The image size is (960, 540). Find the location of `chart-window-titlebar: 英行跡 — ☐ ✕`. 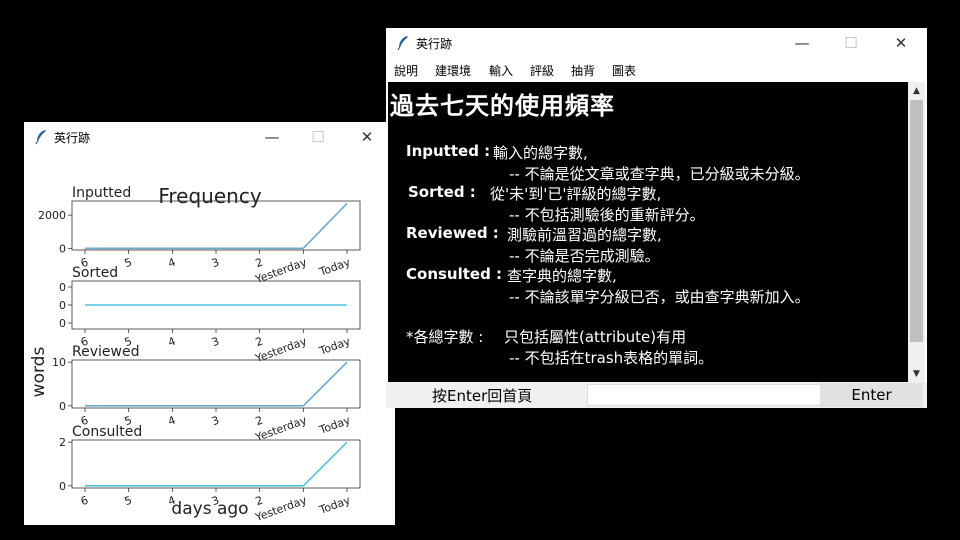

chart-window-titlebar: 英行跡 — ☐ ✕ is located at coordinates (209, 137).